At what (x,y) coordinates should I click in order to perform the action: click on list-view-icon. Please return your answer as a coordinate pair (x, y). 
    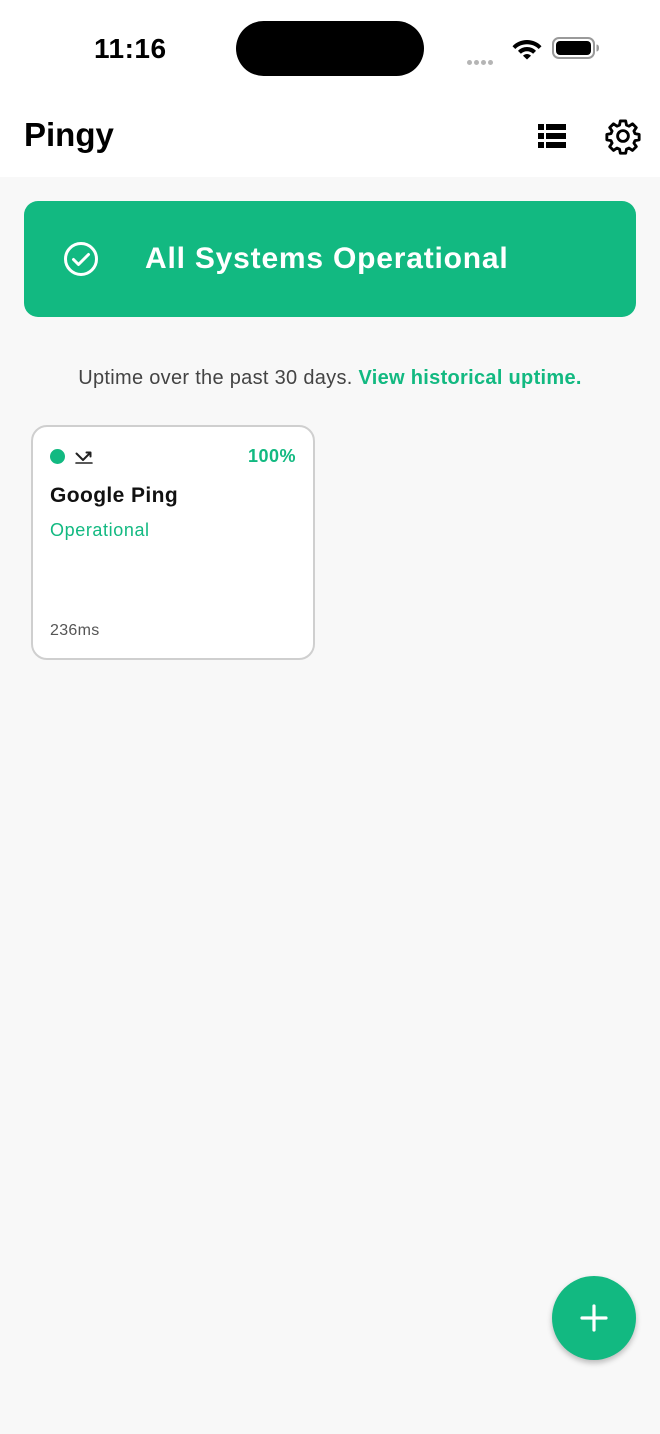
    Looking at the image, I should click on (552, 136).